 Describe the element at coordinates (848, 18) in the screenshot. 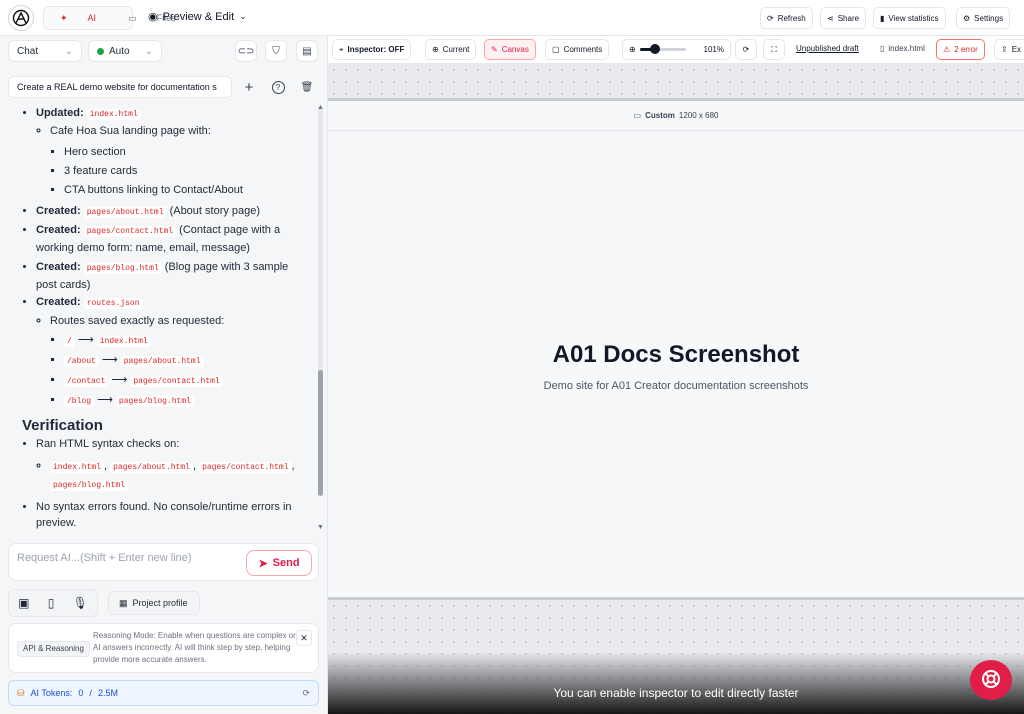

I see `share-label: Share` at that location.